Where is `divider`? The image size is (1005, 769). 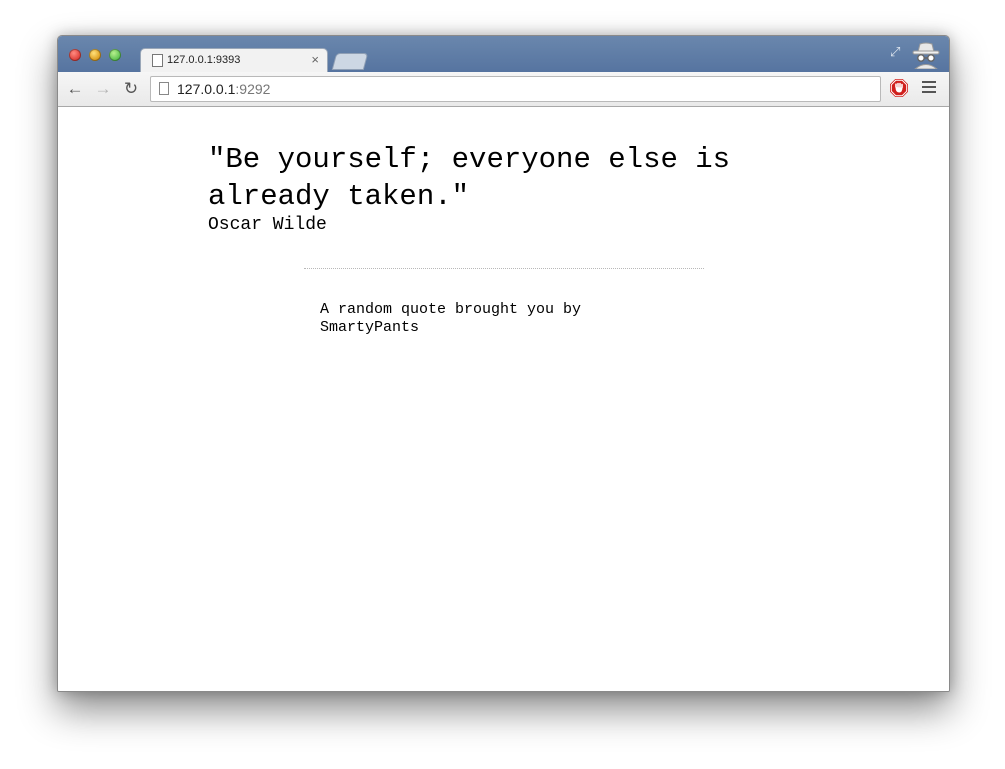
divider is located at coordinates (504, 268).